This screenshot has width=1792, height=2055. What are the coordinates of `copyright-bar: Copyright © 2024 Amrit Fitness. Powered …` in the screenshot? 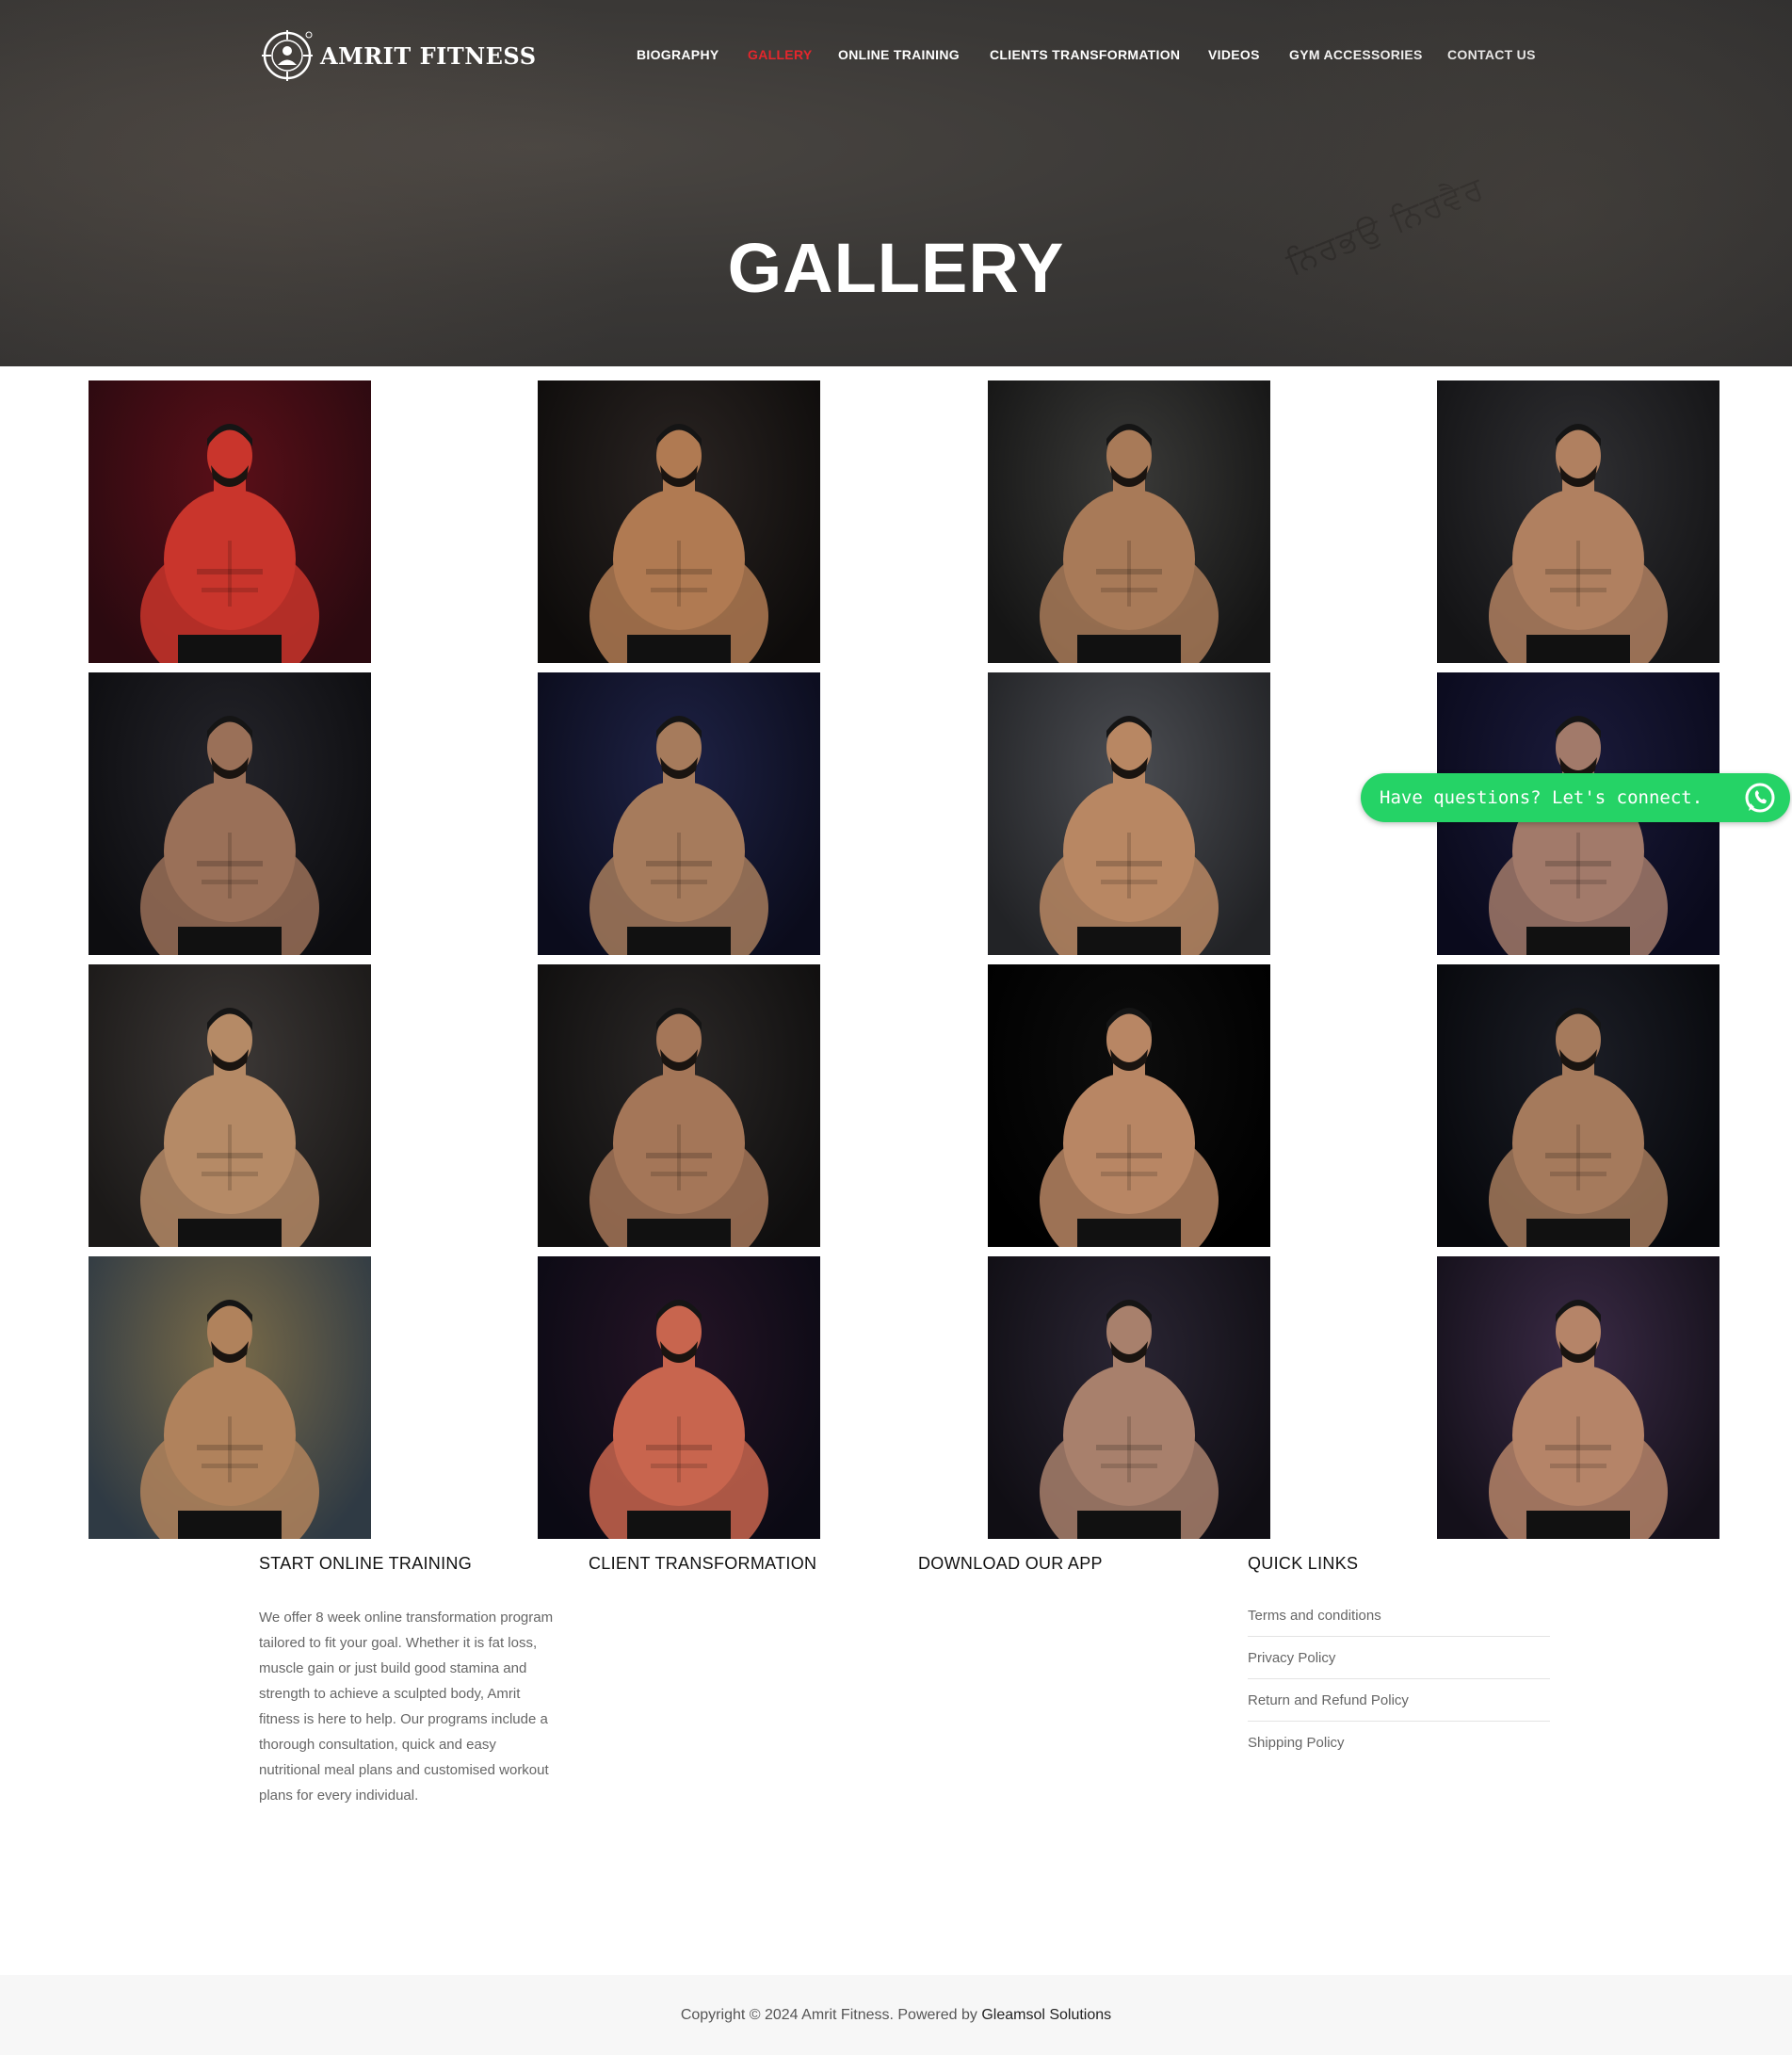 It's located at (896, 2015).